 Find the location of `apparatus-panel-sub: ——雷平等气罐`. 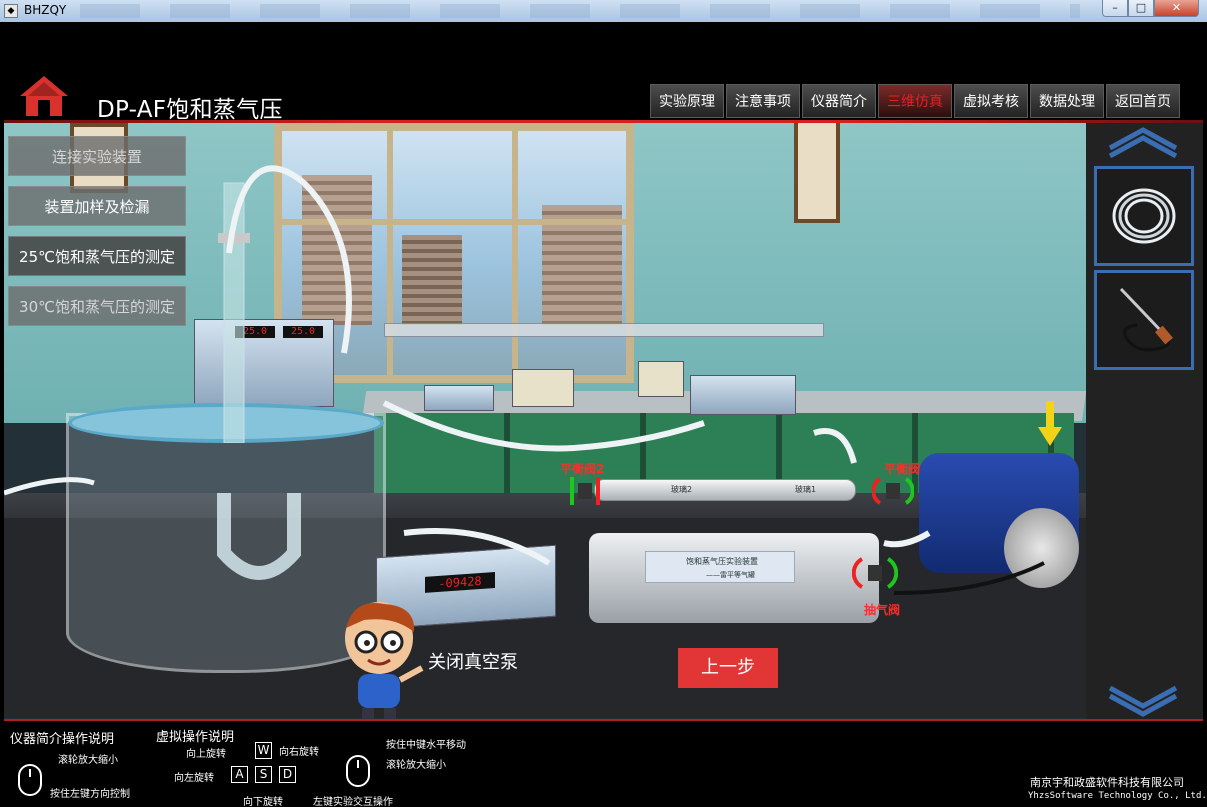

apparatus-panel-sub: ——雷平等气罐 is located at coordinates (730, 575).